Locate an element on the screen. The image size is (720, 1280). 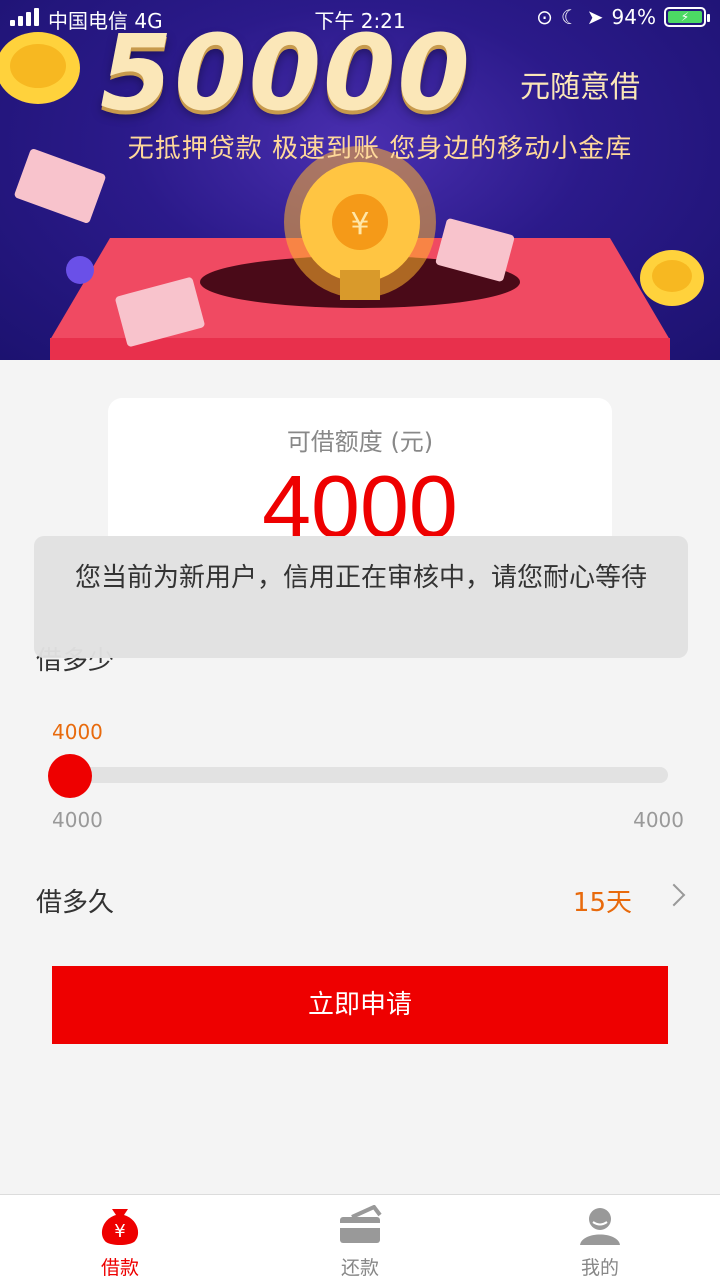
tab-profile-label: 我的 is located at coordinates (599, 1268).